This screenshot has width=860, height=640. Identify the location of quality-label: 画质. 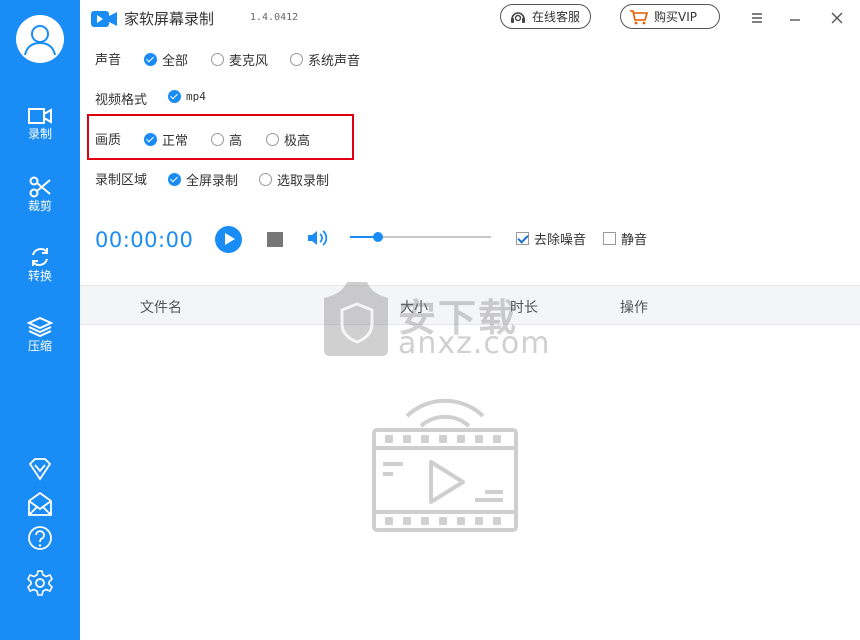
(108, 140).